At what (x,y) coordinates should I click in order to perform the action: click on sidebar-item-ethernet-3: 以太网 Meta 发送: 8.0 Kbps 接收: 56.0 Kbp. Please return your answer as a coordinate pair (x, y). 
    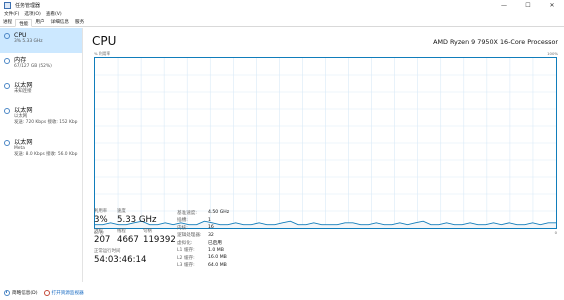
    Looking at the image, I should click on (41, 151).